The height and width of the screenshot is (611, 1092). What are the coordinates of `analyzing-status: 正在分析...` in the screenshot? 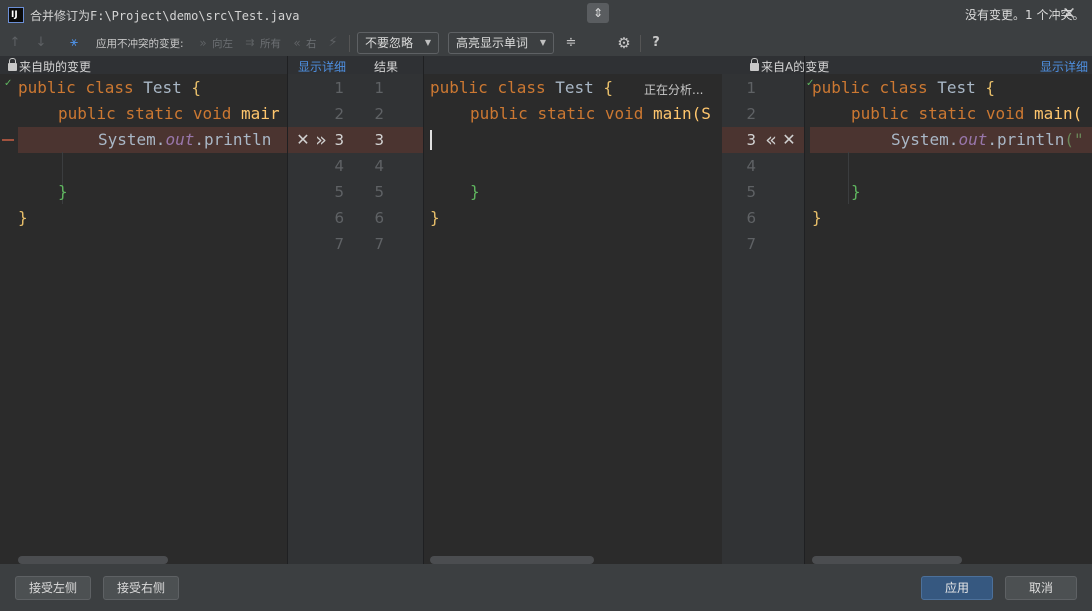 It's located at (674, 89).